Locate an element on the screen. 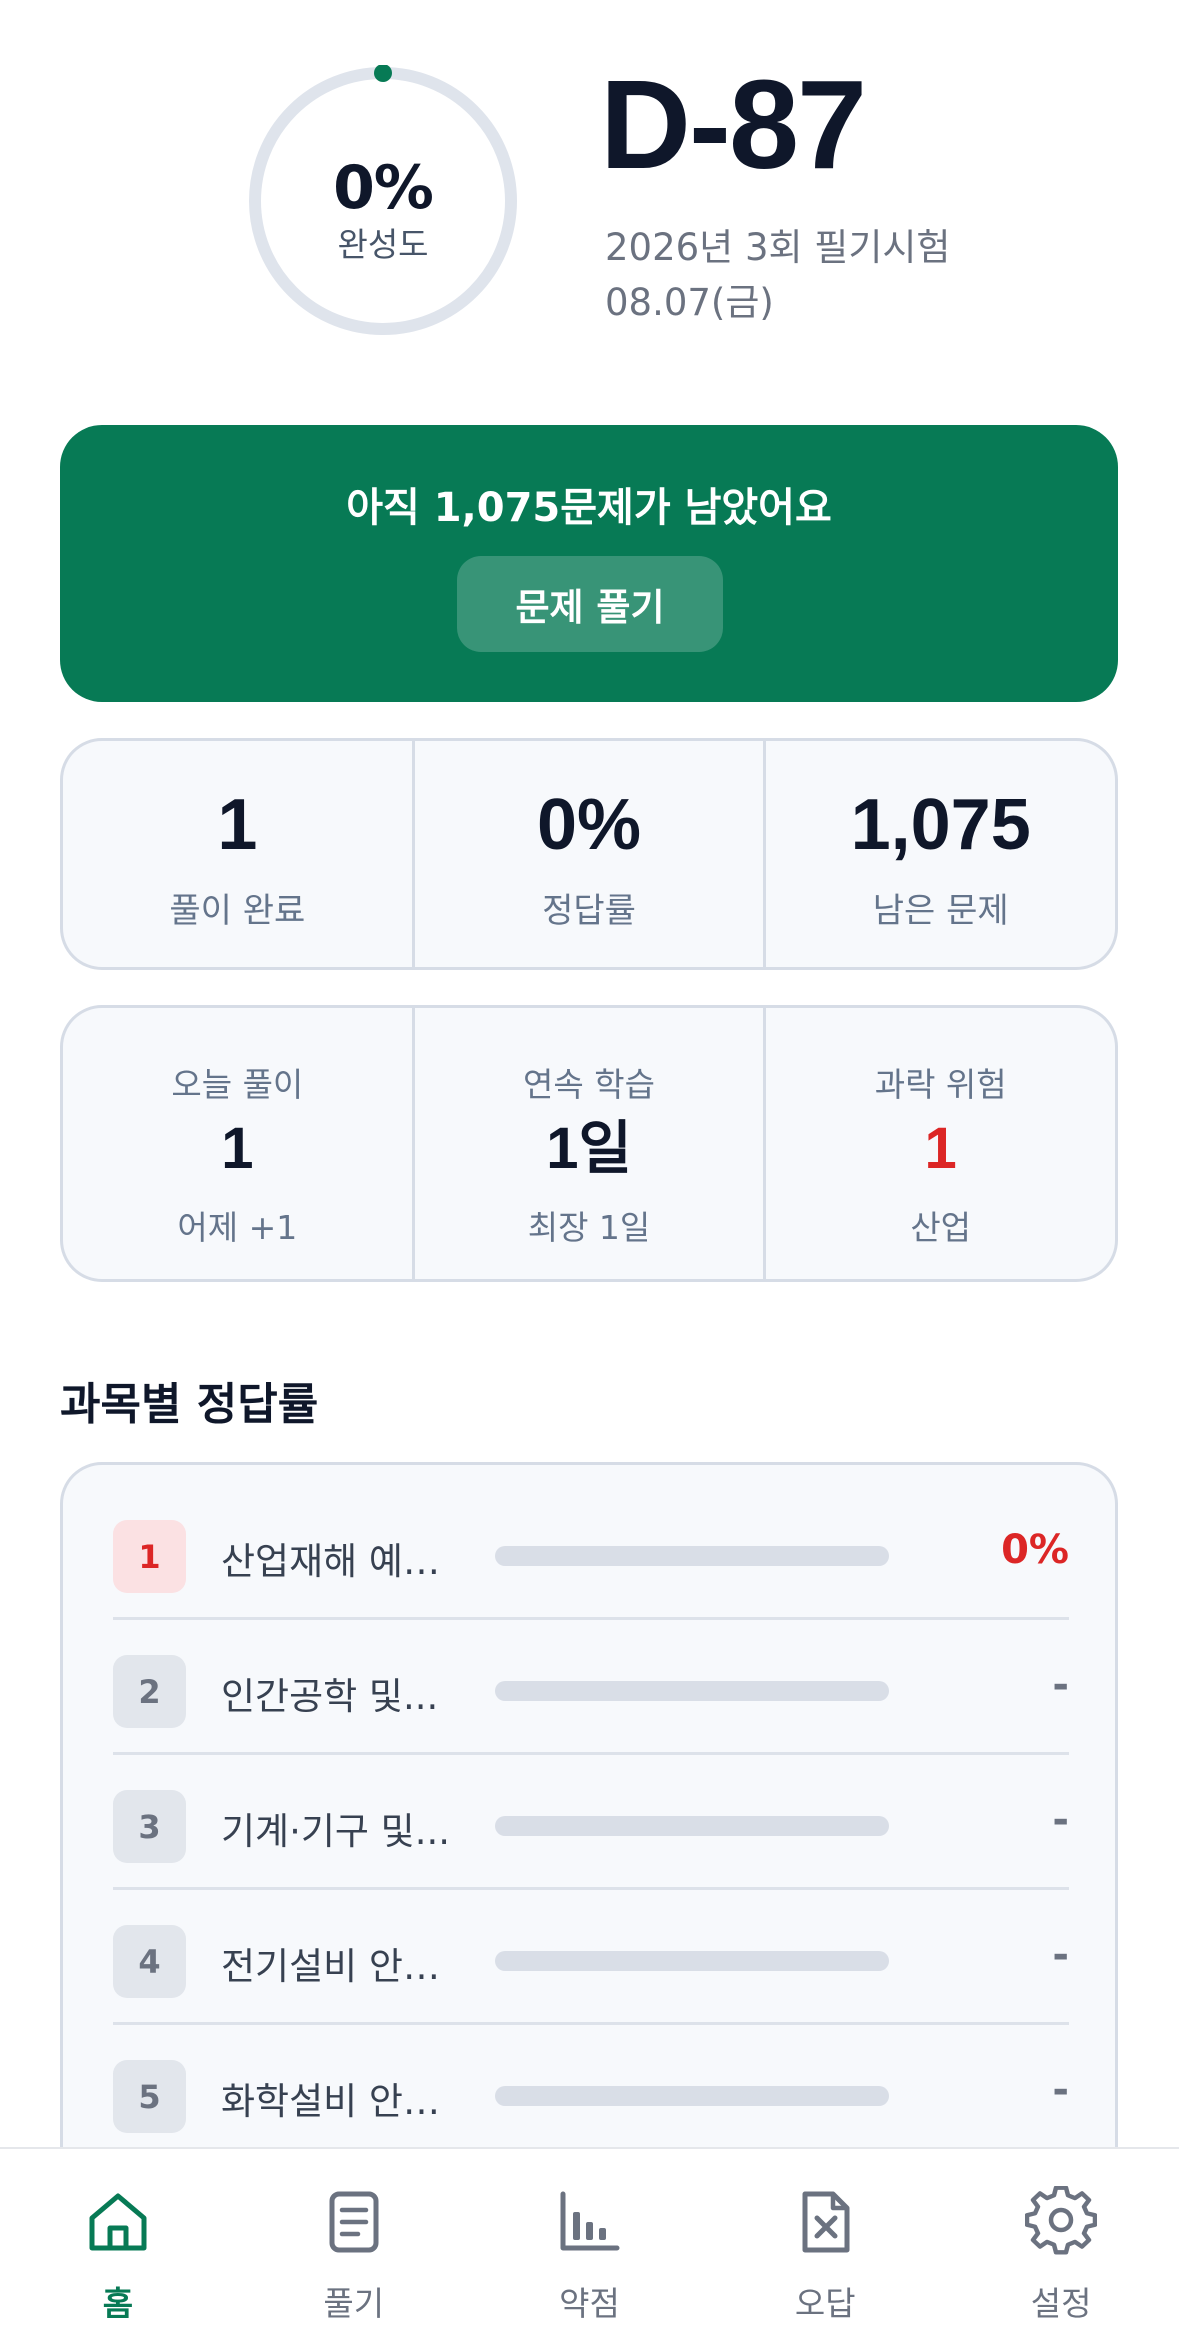 The width and height of the screenshot is (1179, 2342). subject-row: 3 기계·기구 및... - is located at coordinates (591, 1822).